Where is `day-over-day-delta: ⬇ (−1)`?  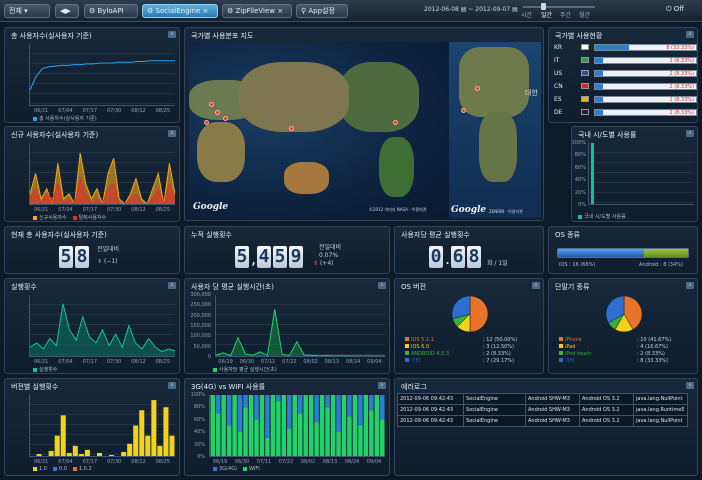 day-over-day-delta: ⬇ (−1) is located at coordinates (107, 261).